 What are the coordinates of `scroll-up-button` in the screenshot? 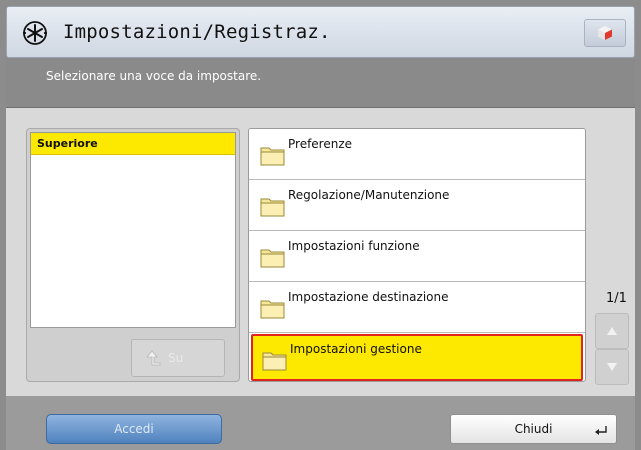 It's located at (612, 331).